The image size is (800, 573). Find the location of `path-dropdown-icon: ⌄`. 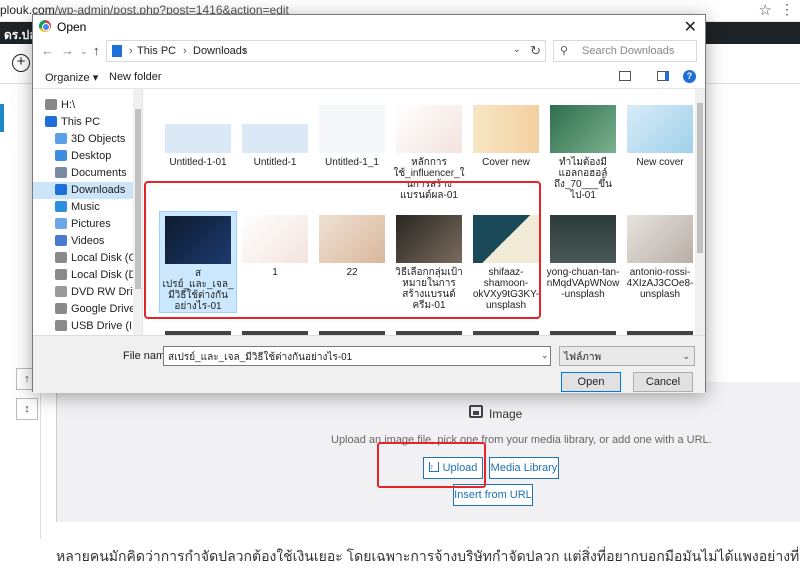

path-dropdown-icon: ⌄ is located at coordinates (517, 49).